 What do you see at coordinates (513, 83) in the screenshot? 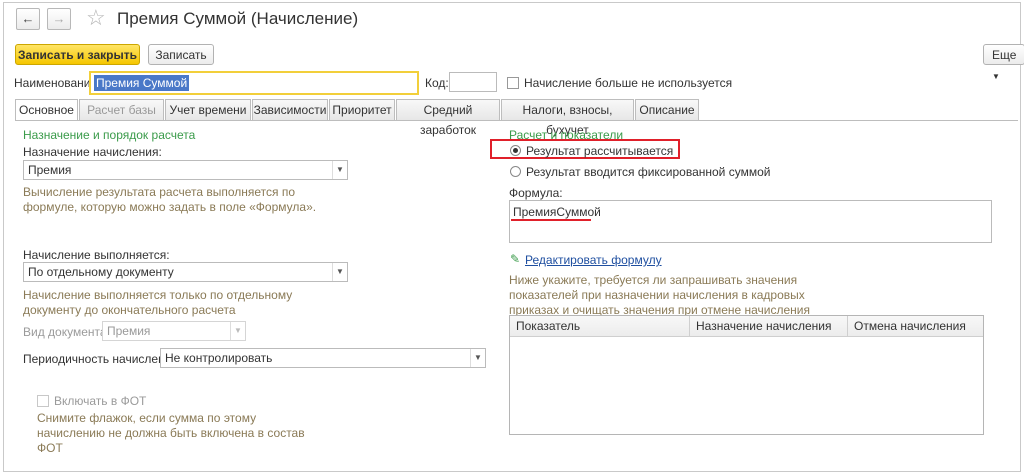
I see `unused-checkbox` at bounding box center [513, 83].